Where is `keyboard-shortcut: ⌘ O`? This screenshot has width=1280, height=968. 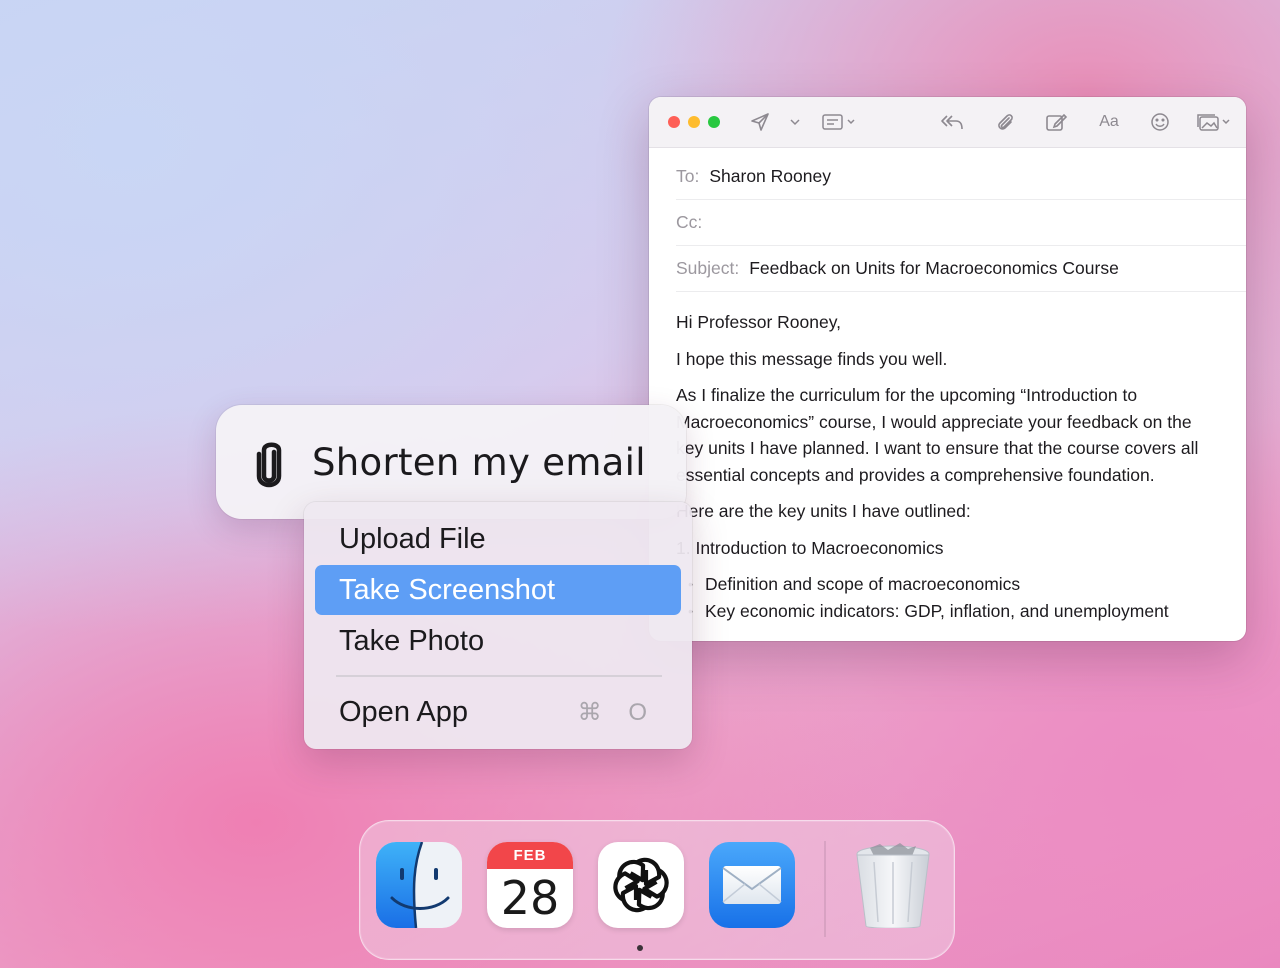 keyboard-shortcut: ⌘ O is located at coordinates (617, 712).